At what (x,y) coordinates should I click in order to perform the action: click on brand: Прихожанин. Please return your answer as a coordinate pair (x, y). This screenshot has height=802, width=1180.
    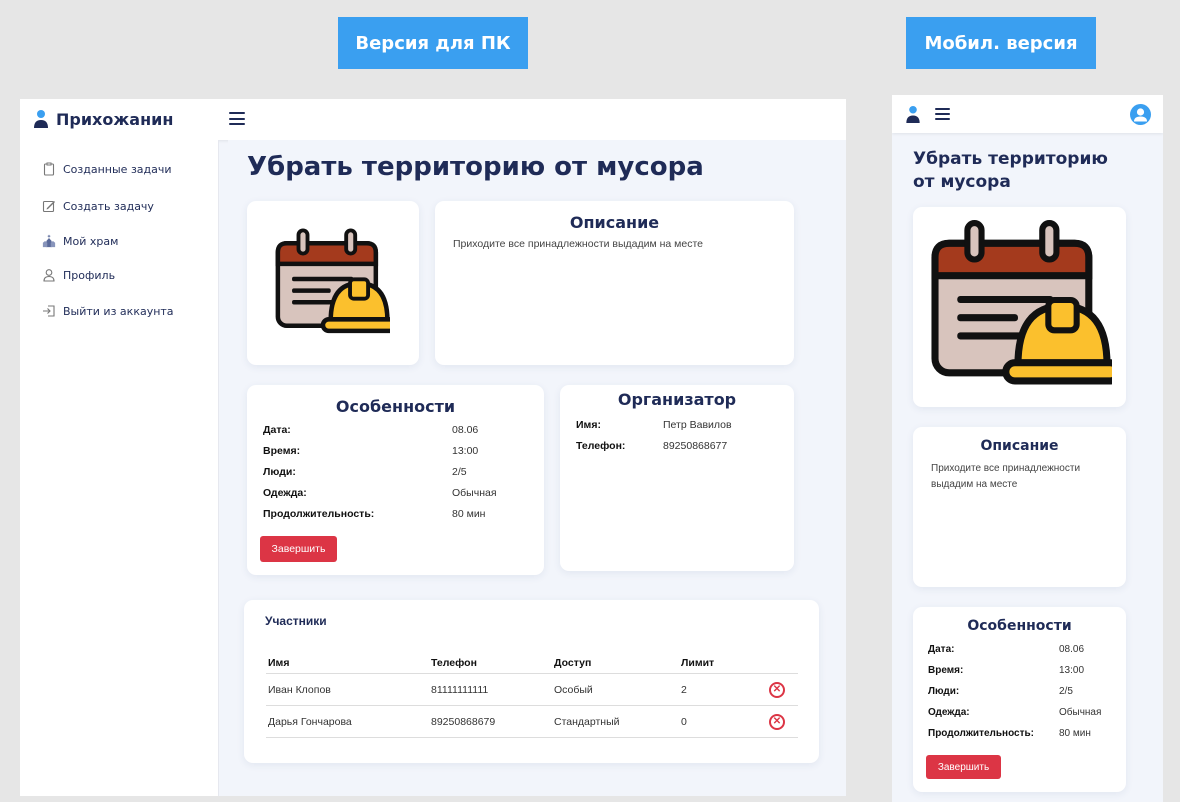
    Looking at the image, I should click on (103, 119).